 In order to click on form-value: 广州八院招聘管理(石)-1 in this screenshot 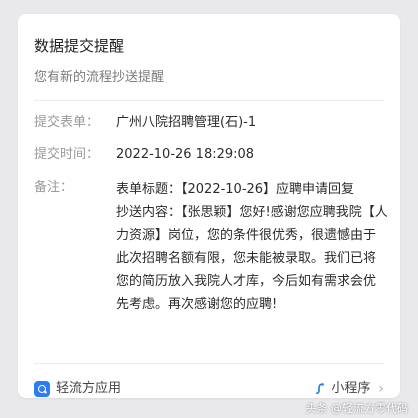, I will do `click(186, 122)`.